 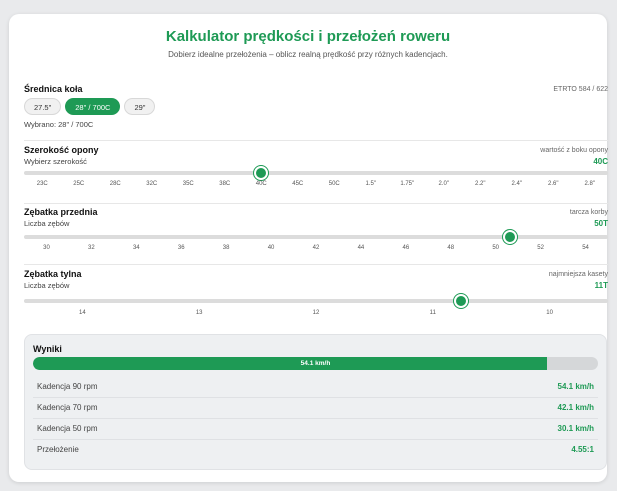 What do you see at coordinates (46, 248) in the screenshot?
I see `tick-label: 30` at bounding box center [46, 248].